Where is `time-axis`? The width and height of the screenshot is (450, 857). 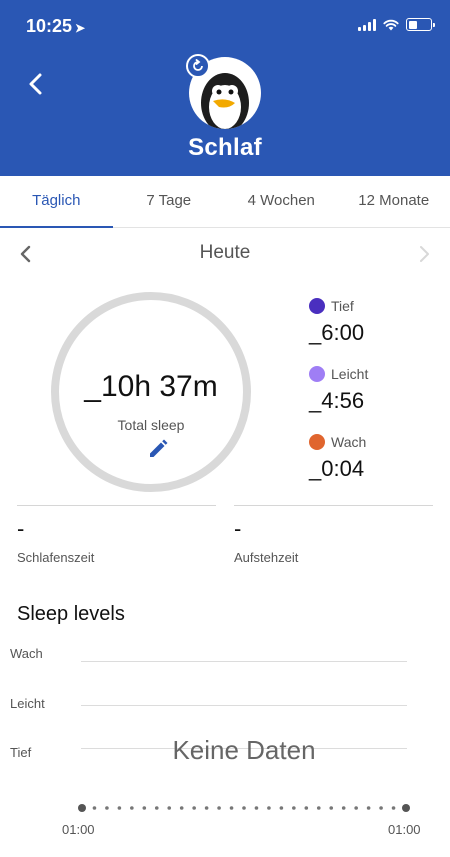 time-axis is located at coordinates (244, 808).